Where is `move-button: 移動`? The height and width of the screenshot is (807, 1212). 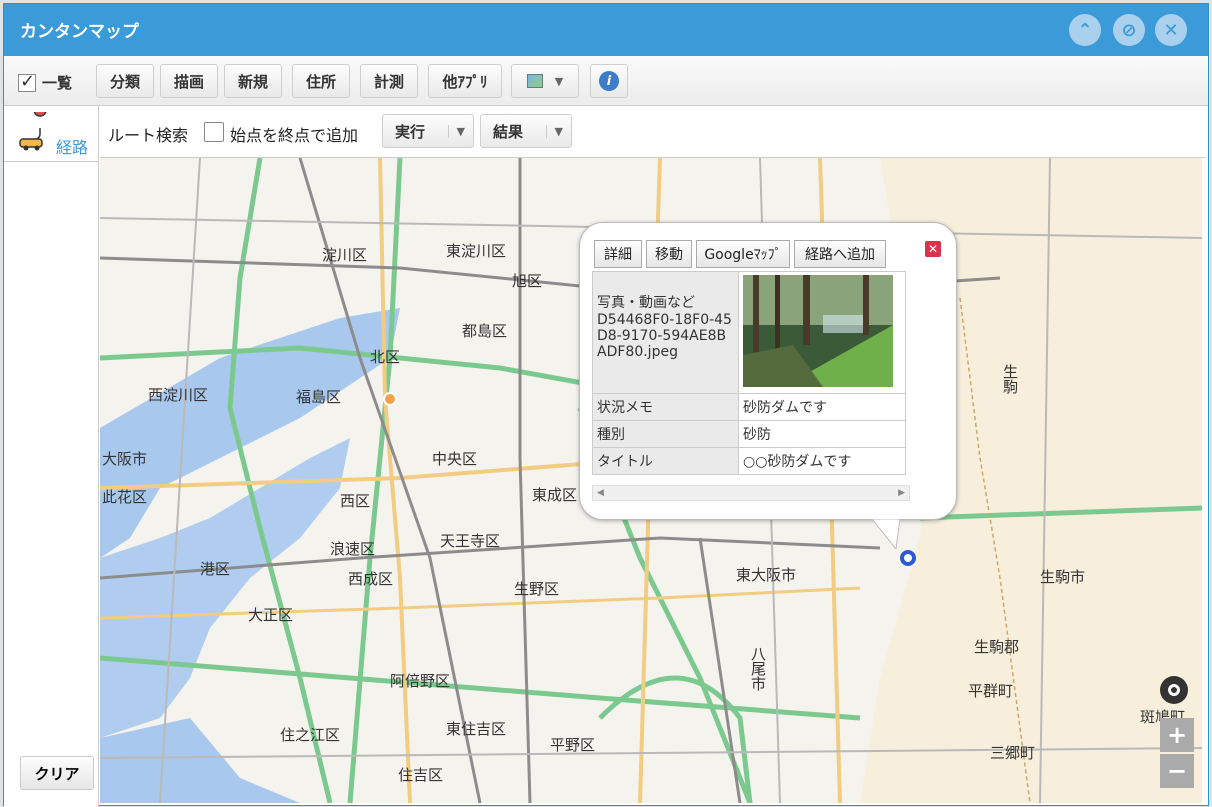
move-button: 移動 is located at coordinates (669, 254).